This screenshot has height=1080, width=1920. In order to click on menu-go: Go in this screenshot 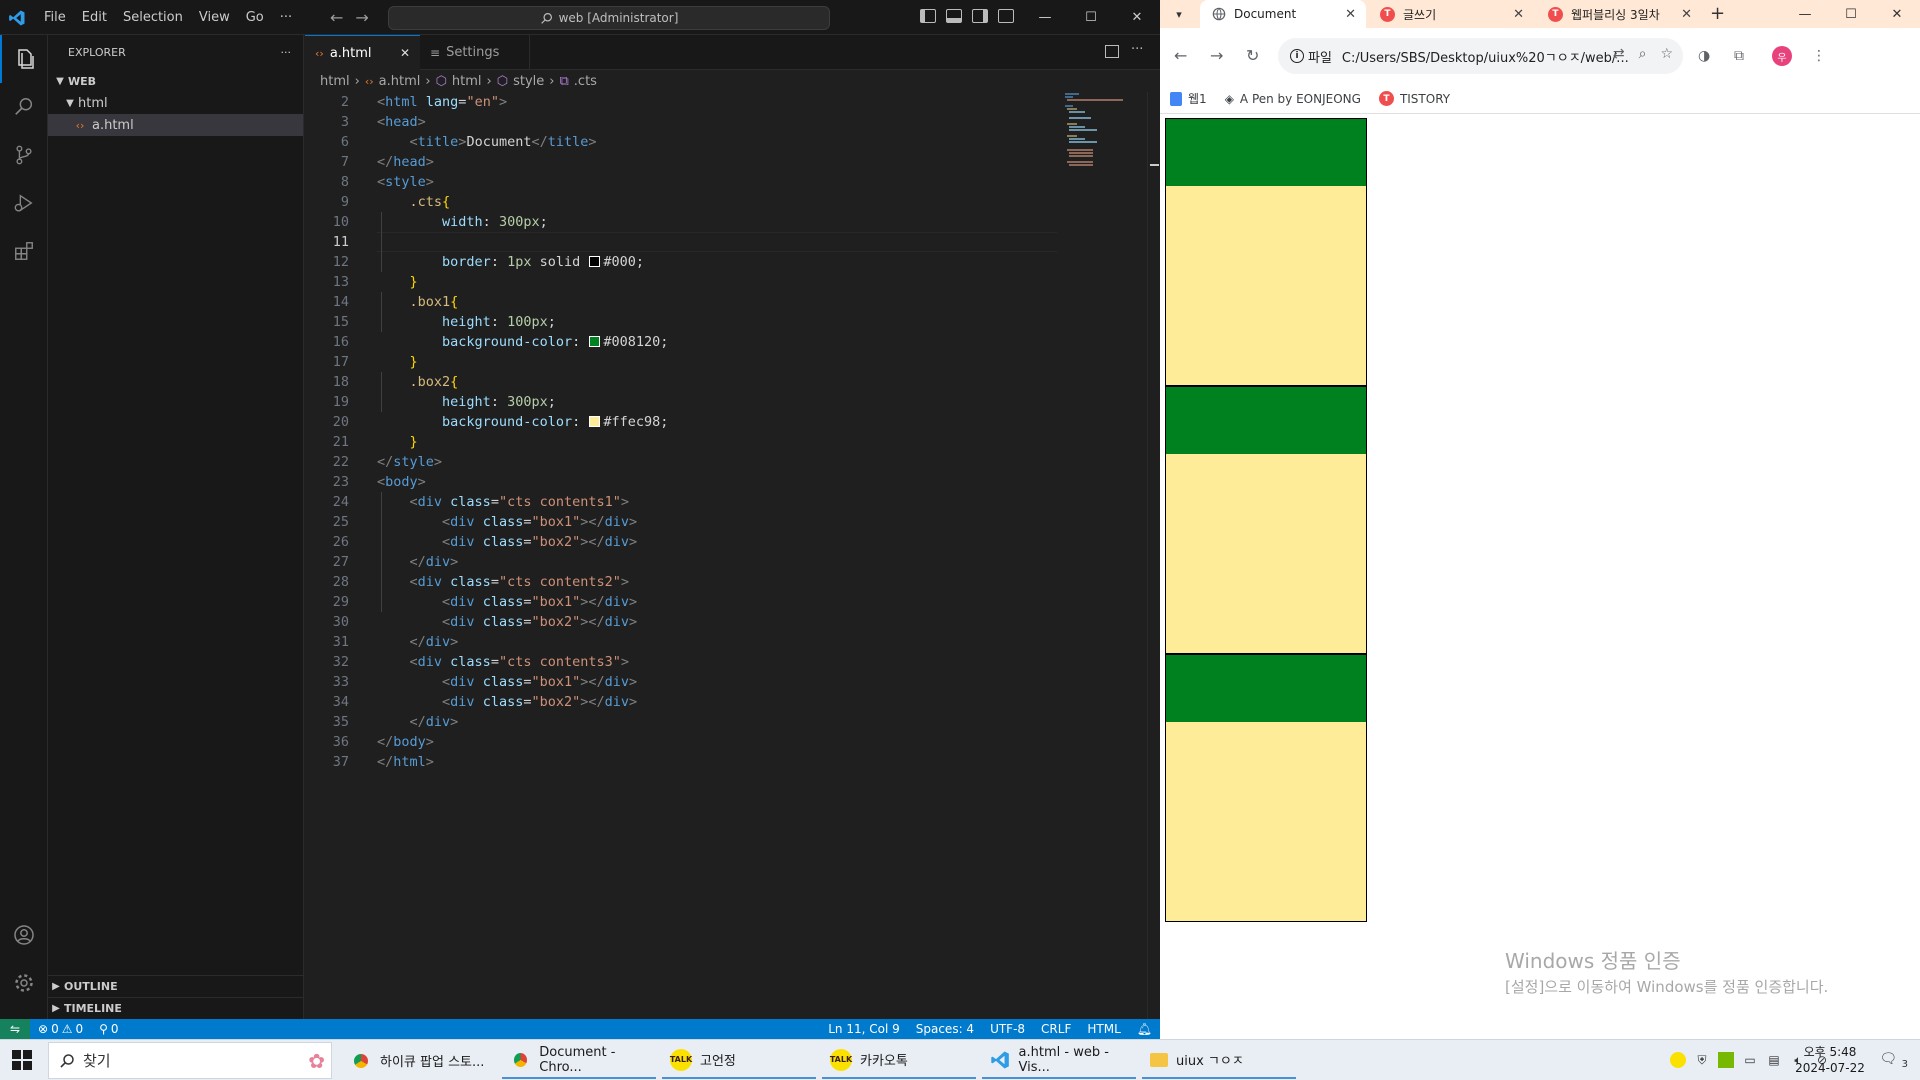, I will do `click(255, 17)`.